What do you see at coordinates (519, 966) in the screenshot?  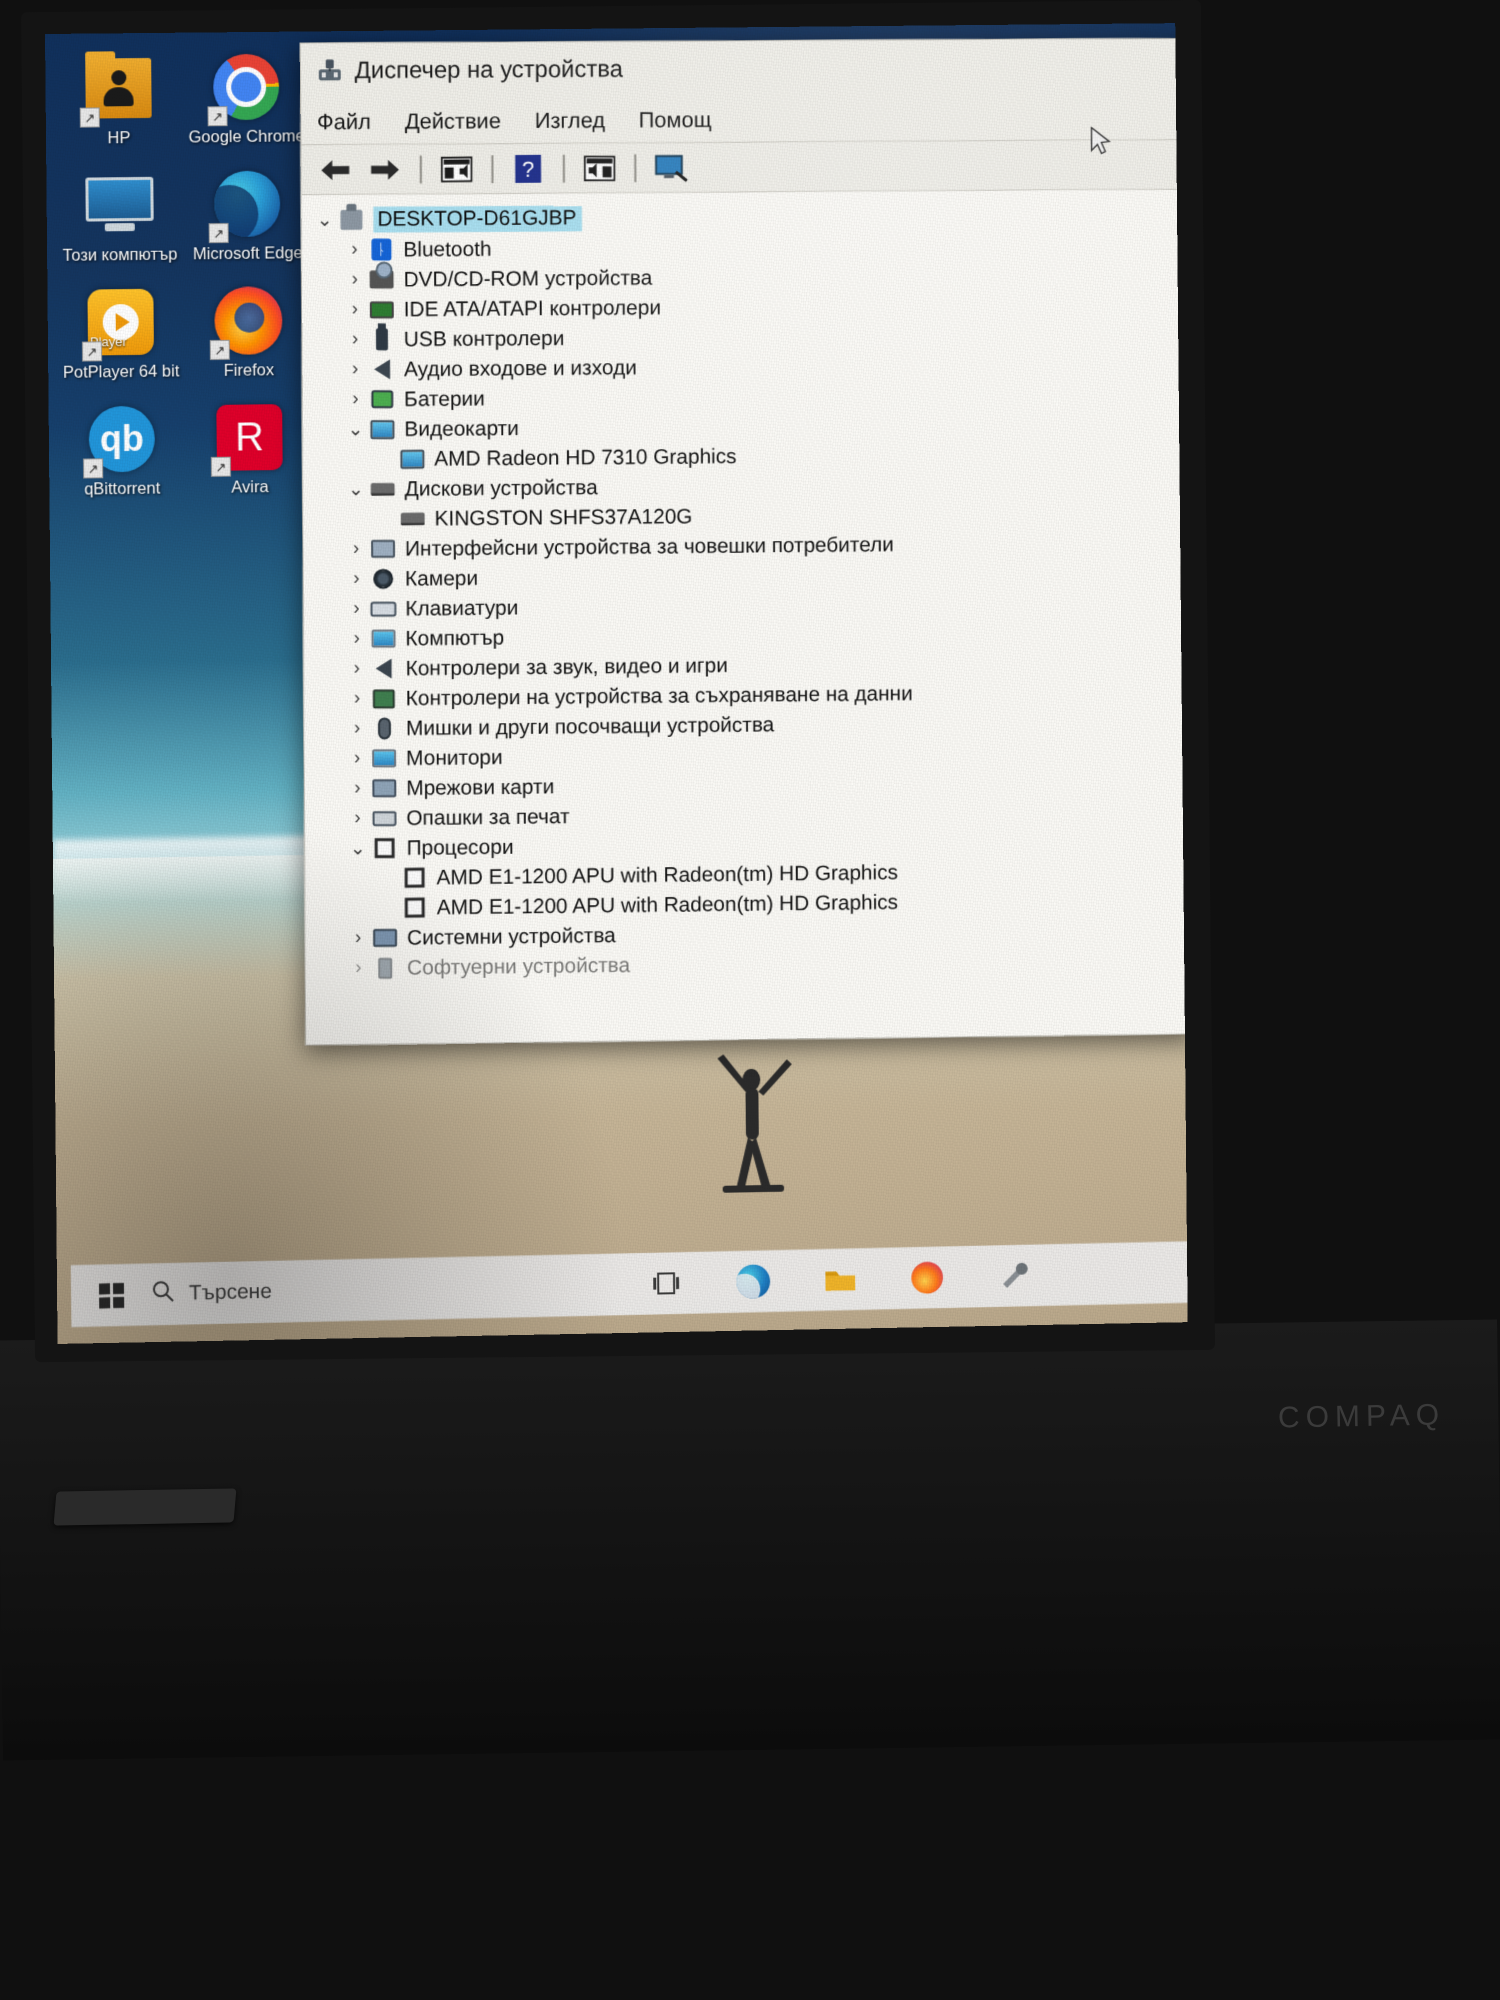 I see `tree-node-label: Софтуерни устройства` at bounding box center [519, 966].